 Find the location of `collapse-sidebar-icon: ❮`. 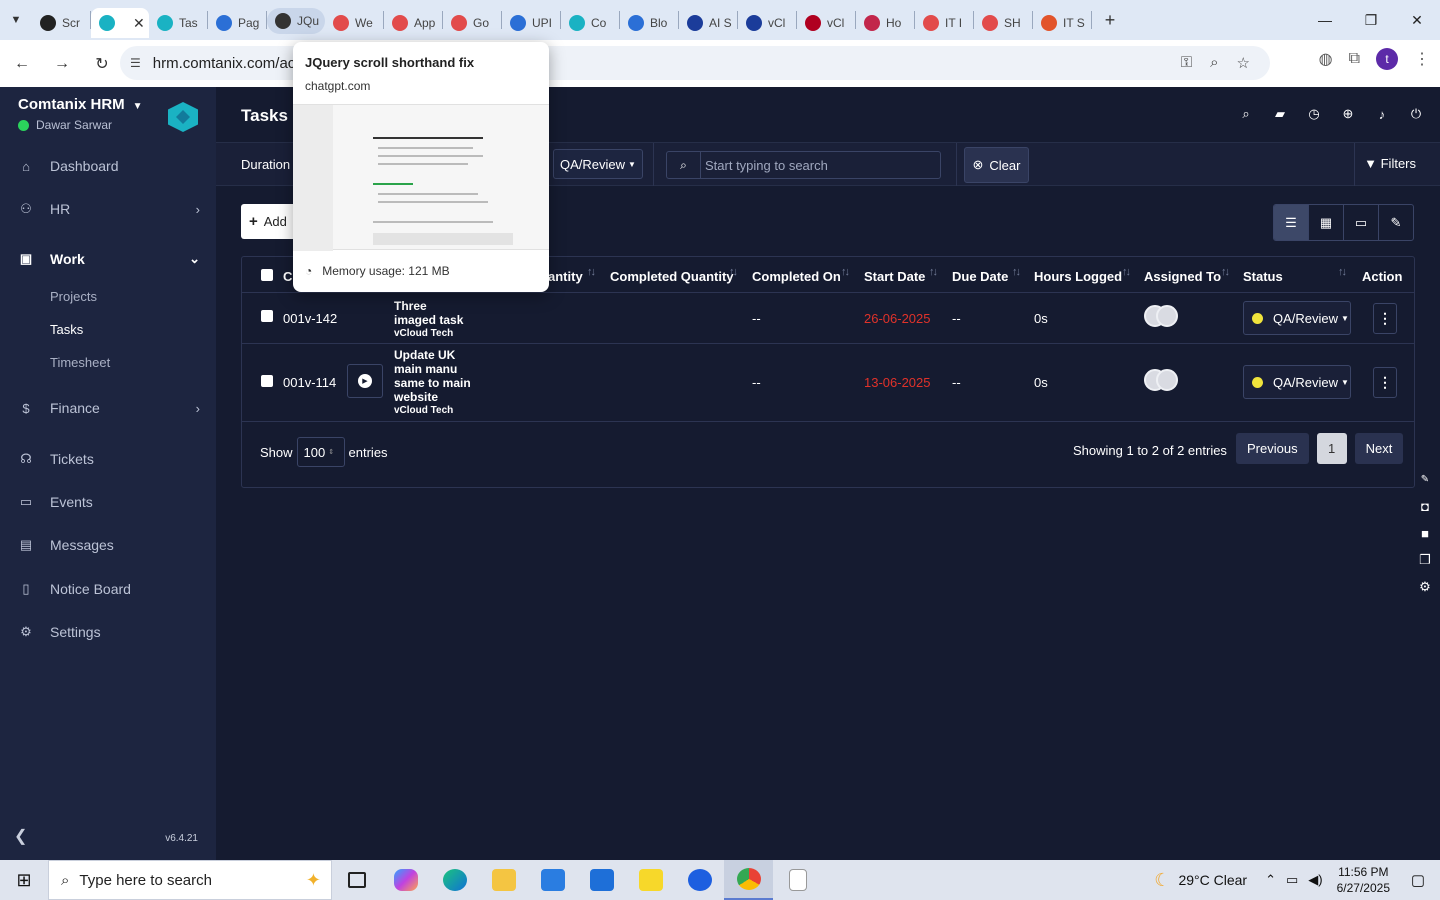

collapse-sidebar-icon: ❮ is located at coordinates (20, 836).